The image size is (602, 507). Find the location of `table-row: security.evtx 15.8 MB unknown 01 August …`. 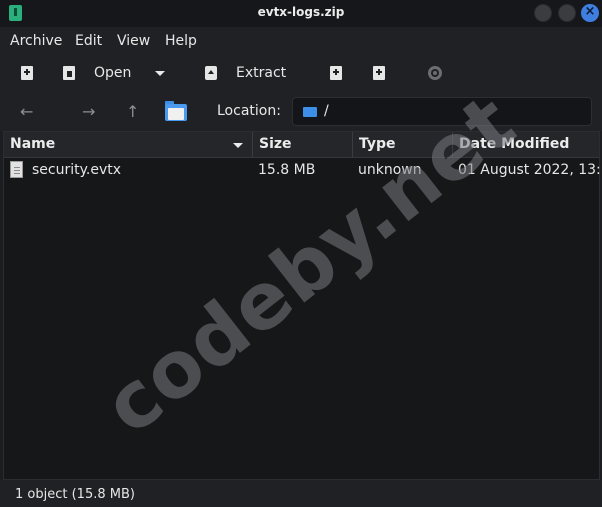

table-row: security.evtx 15.8 MB unknown 01 August … is located at coordinates (303, 170).